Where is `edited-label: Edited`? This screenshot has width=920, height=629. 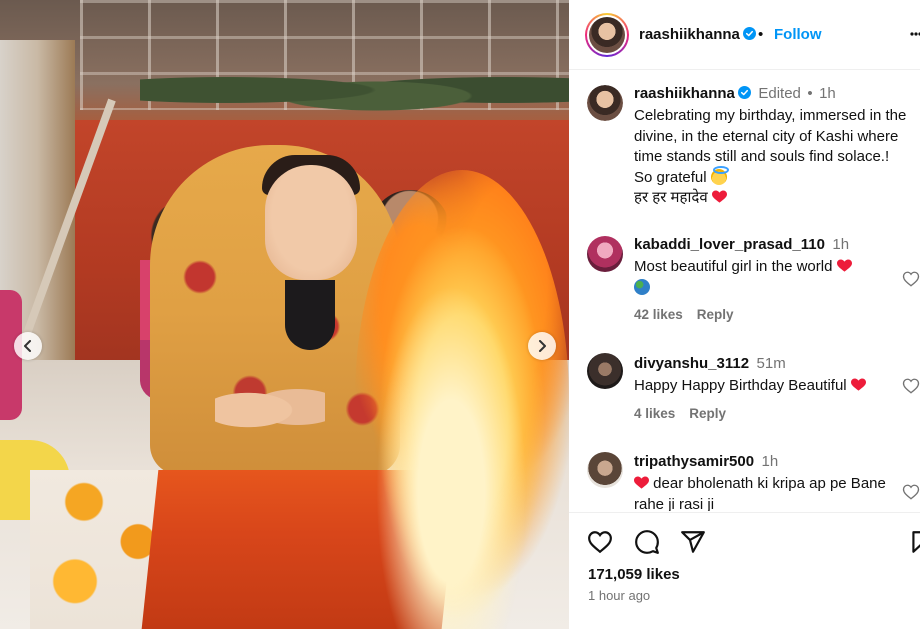 edited-label: Edited is located at coordinates (779, 93).